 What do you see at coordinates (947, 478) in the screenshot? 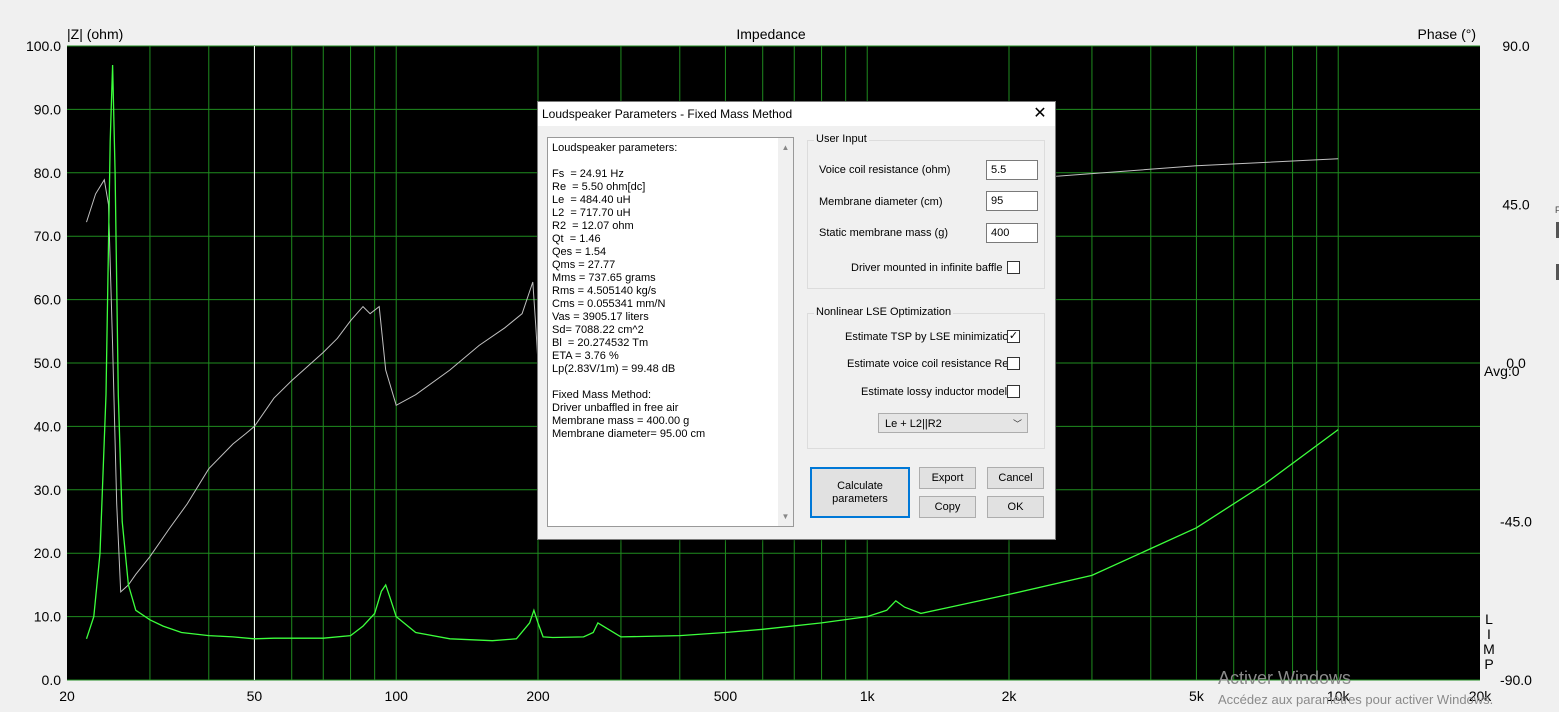
I see `export-button: Export` at bounding box center [947, 478].